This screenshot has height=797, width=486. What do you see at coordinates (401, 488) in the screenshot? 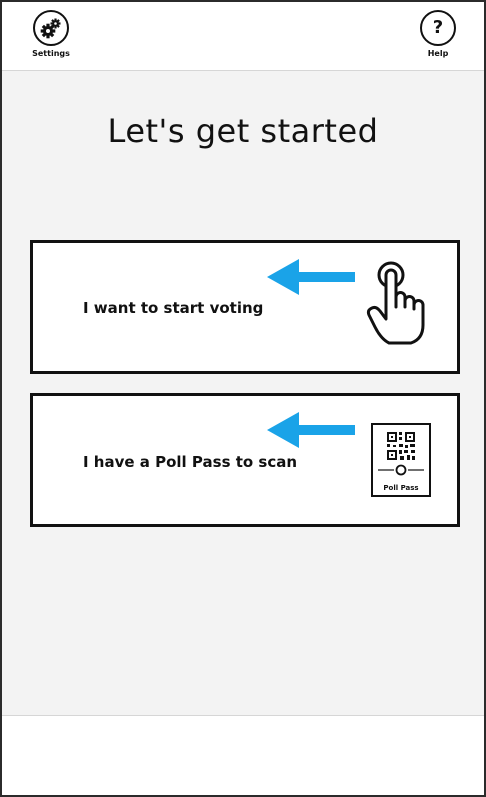
I see `poll-pass-caption: Poll Pass` at bounding box center [401, 488].